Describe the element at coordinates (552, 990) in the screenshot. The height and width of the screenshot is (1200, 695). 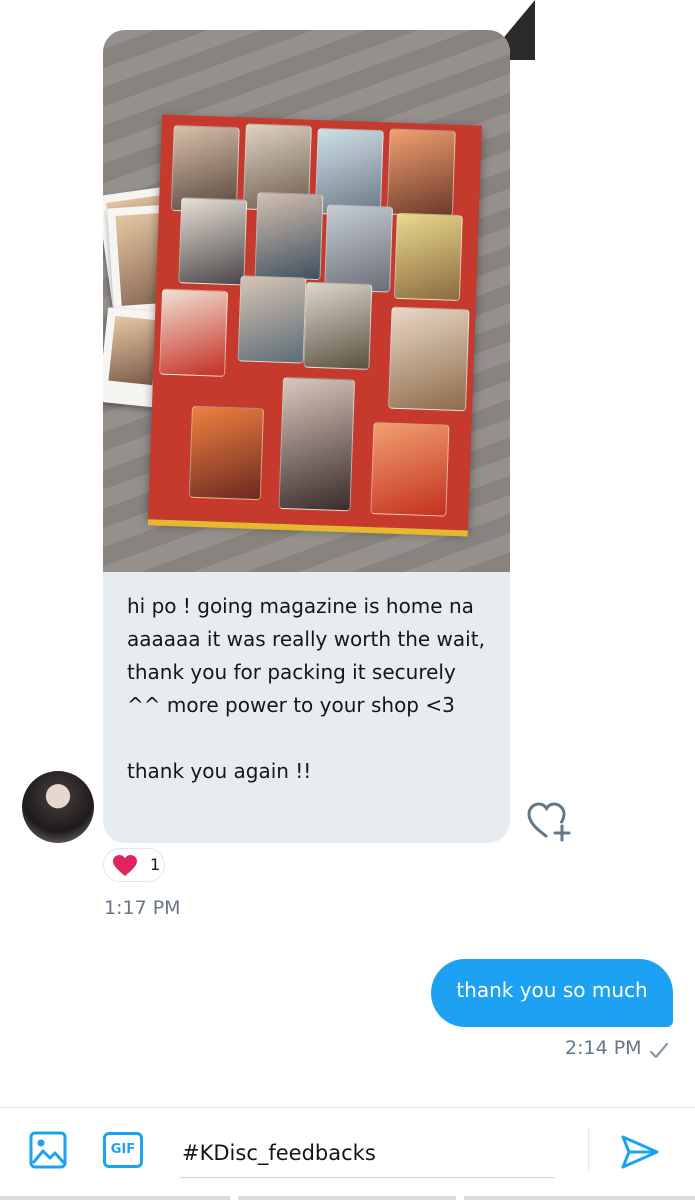
I see `outgoing-message-text: thank you so much` at that location.